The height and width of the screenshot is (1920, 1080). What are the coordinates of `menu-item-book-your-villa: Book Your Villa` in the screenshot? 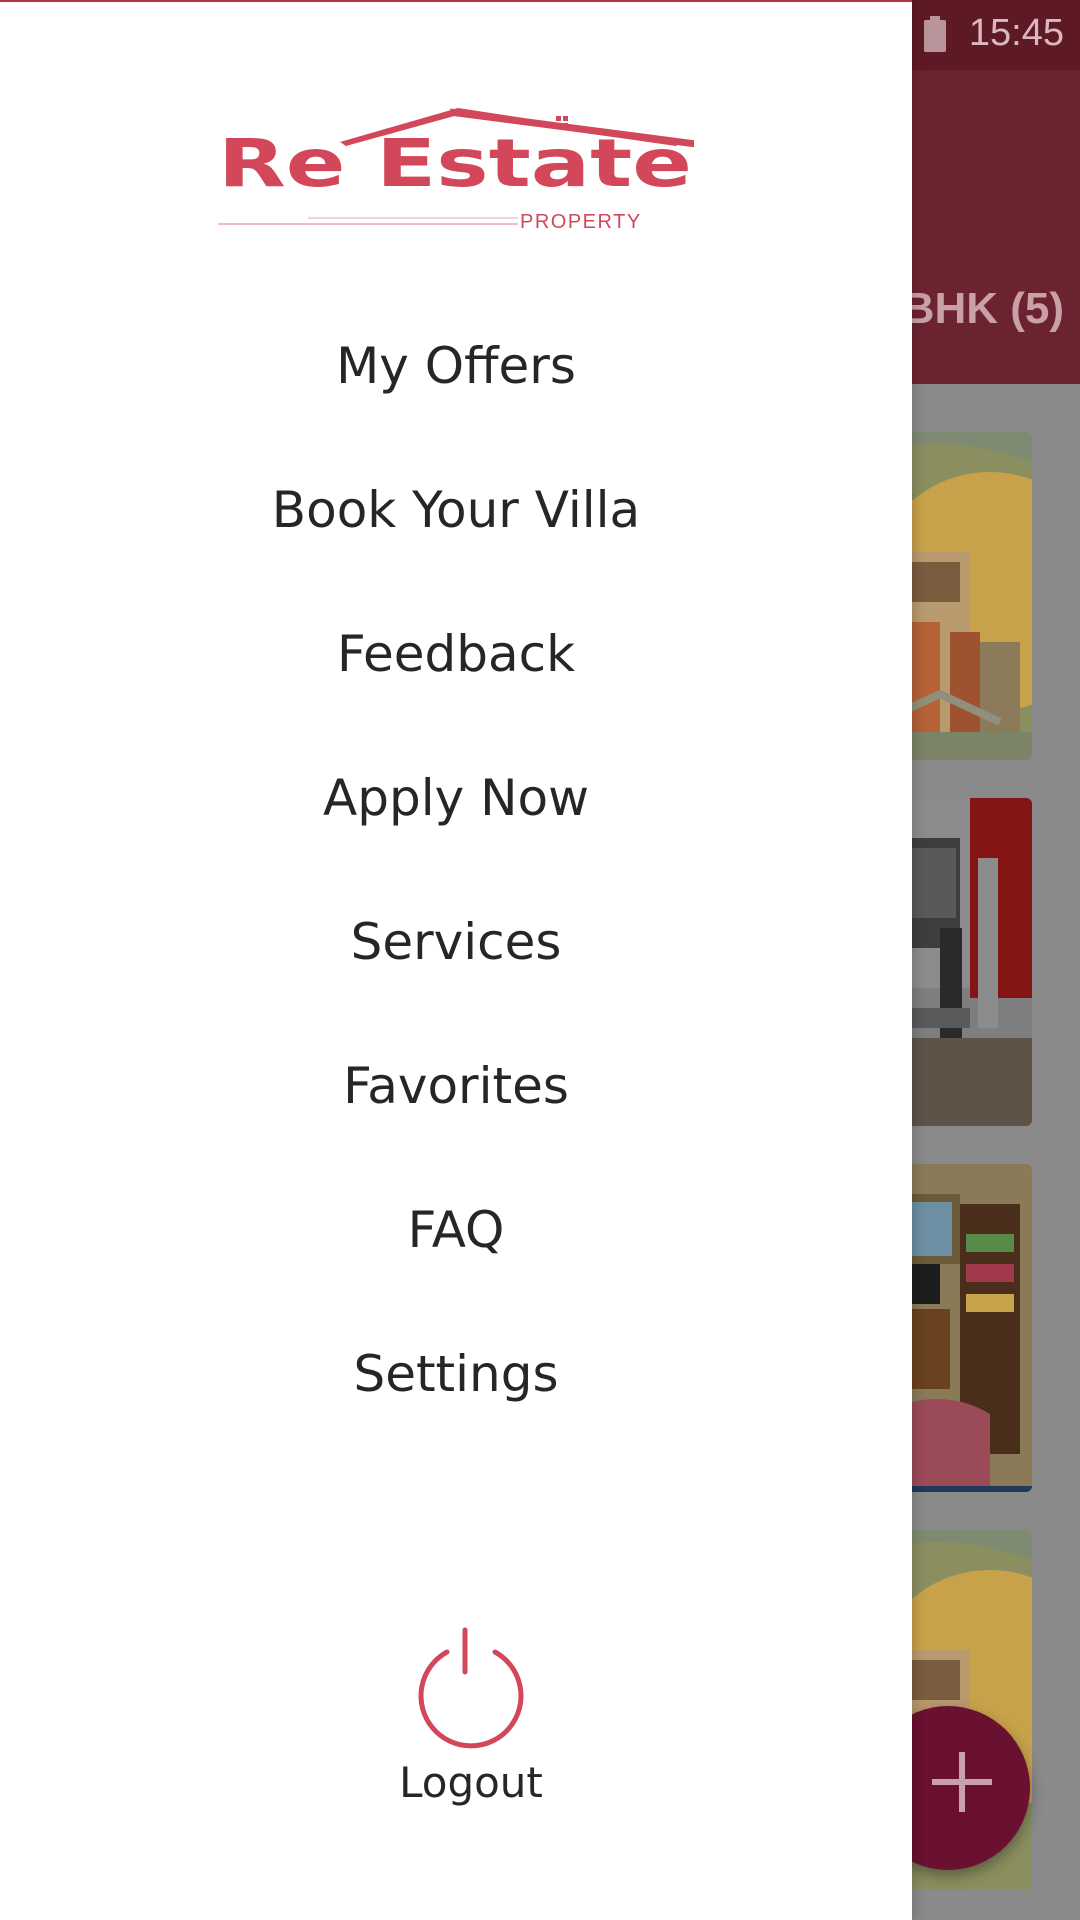 It's located at (456, 510).